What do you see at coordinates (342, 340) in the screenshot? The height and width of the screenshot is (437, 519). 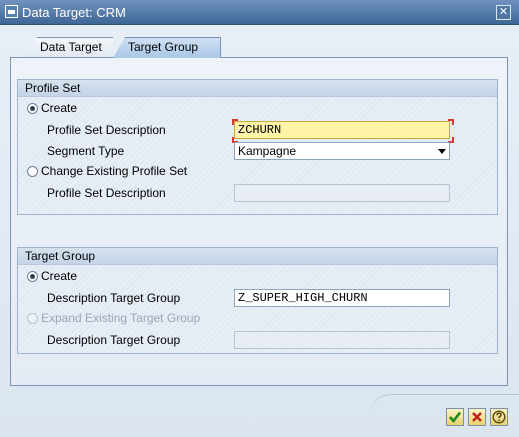 I see `existing-description-target-group-input` at bounding box center [342, 340].